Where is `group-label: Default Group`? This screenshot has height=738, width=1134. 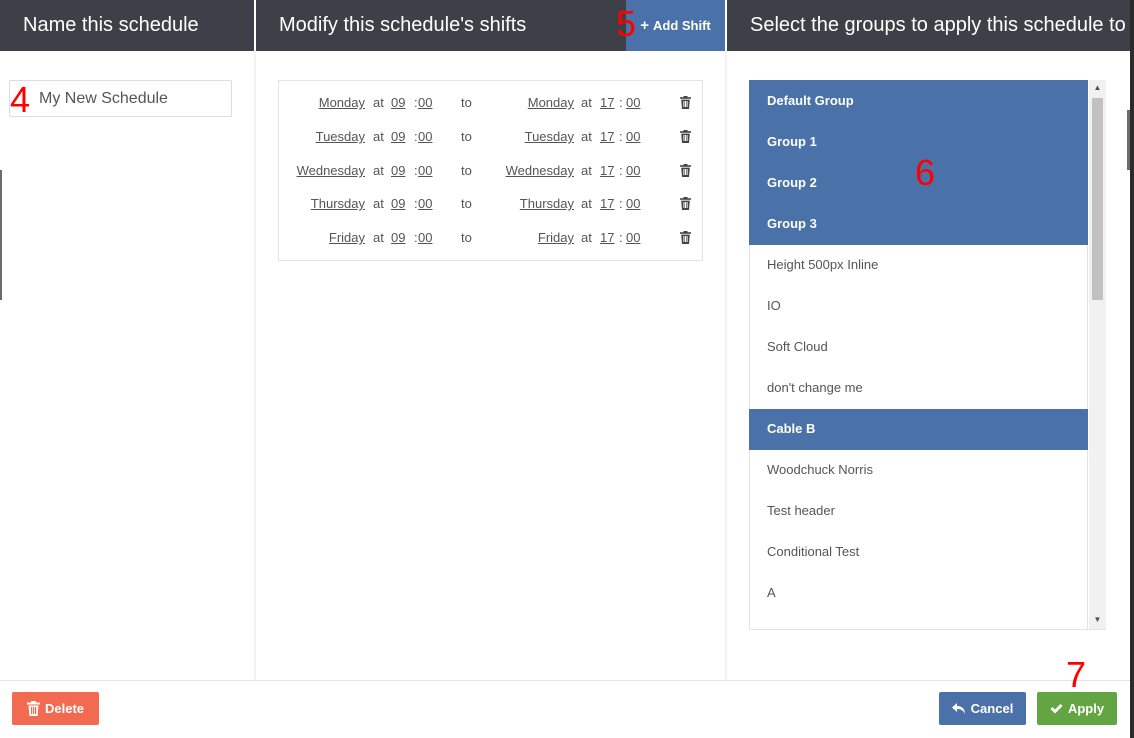 group-label: Default Group is located at coordinates (810, 100).